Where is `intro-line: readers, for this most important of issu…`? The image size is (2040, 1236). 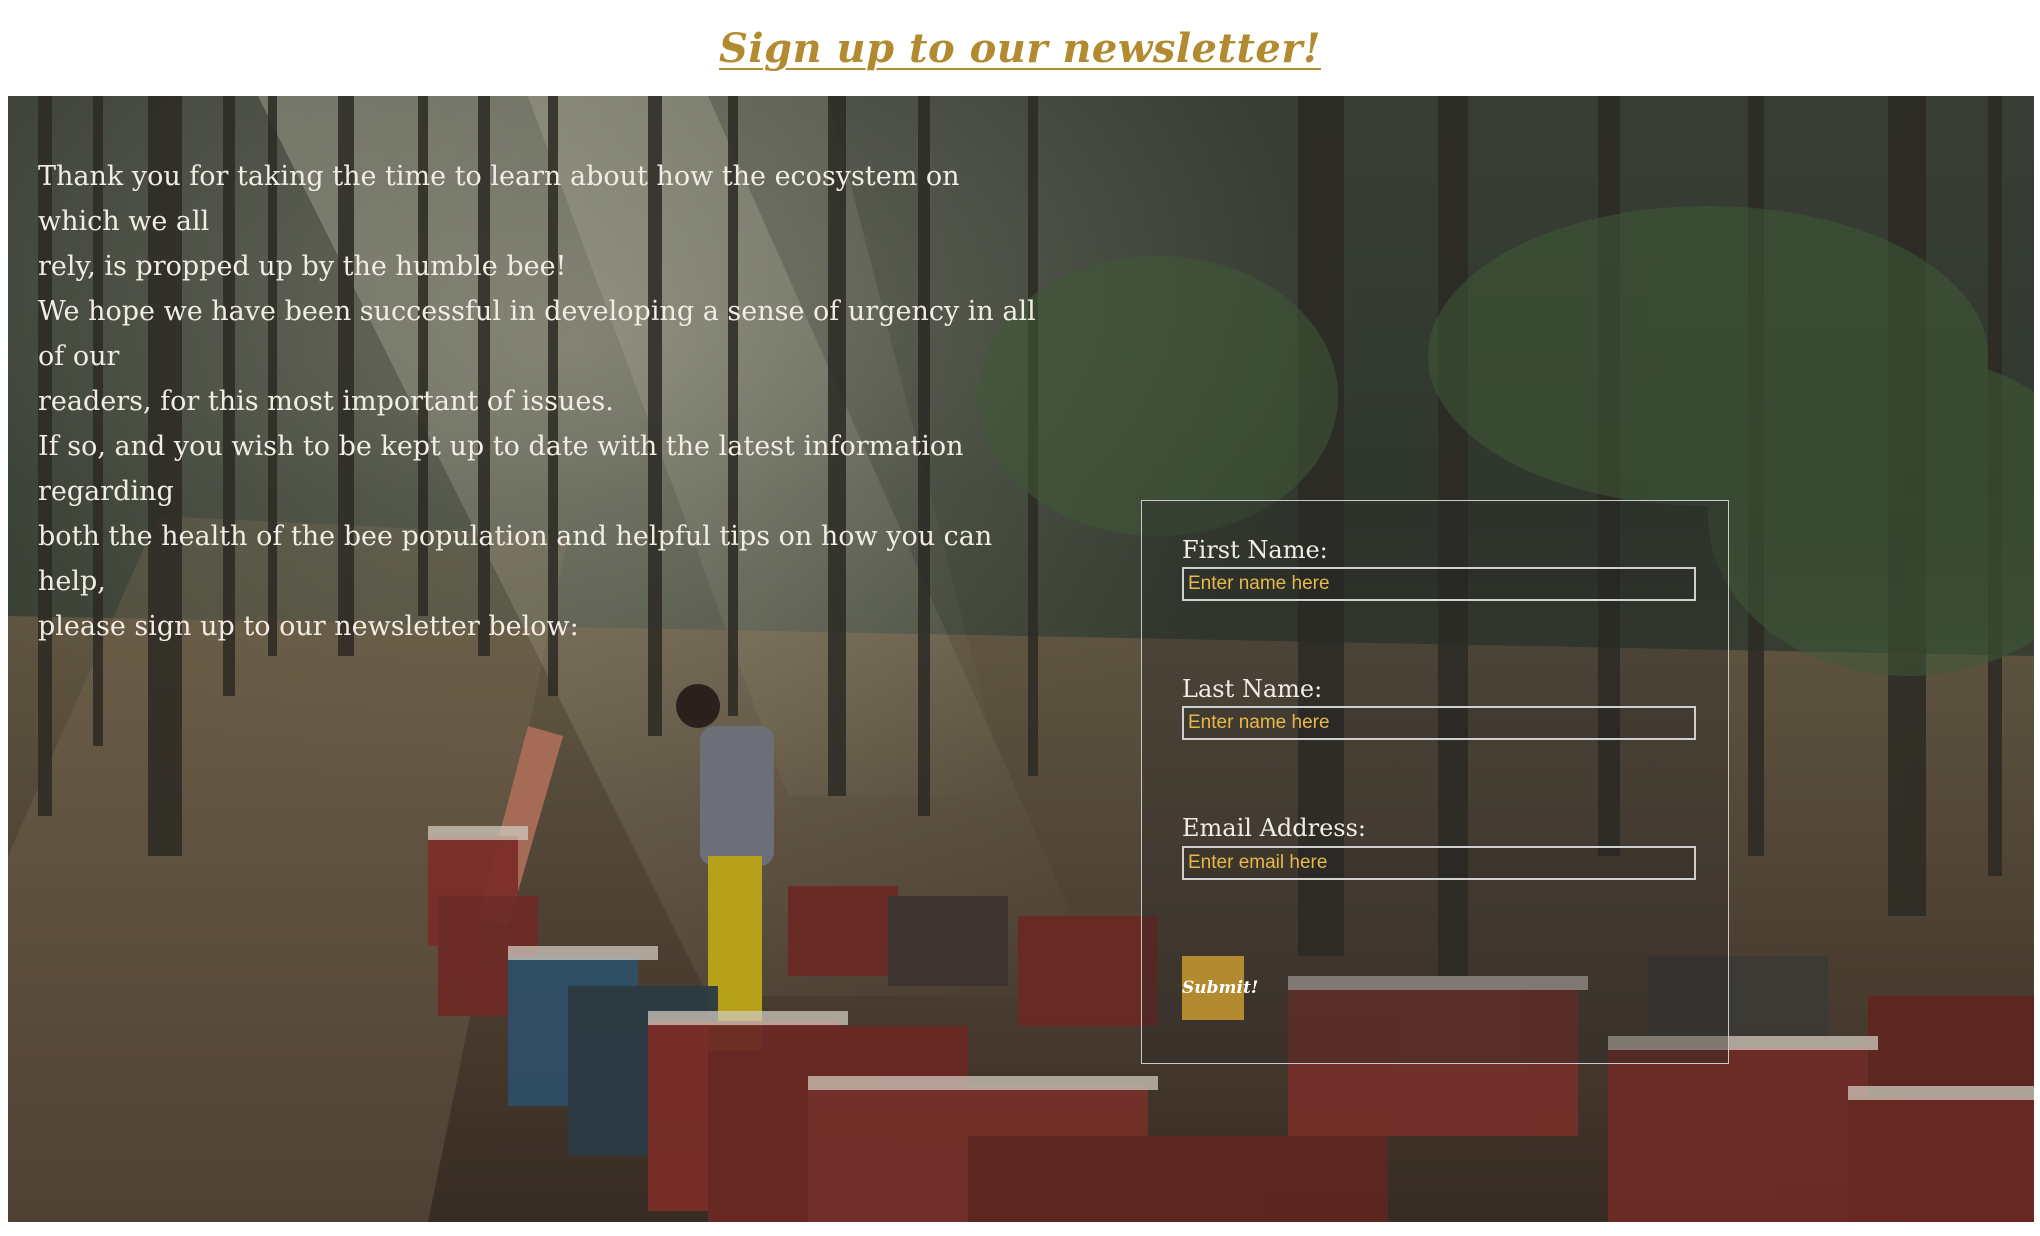
intro-line: readers, for this most important of issu… is located at coordinates (326, 401).